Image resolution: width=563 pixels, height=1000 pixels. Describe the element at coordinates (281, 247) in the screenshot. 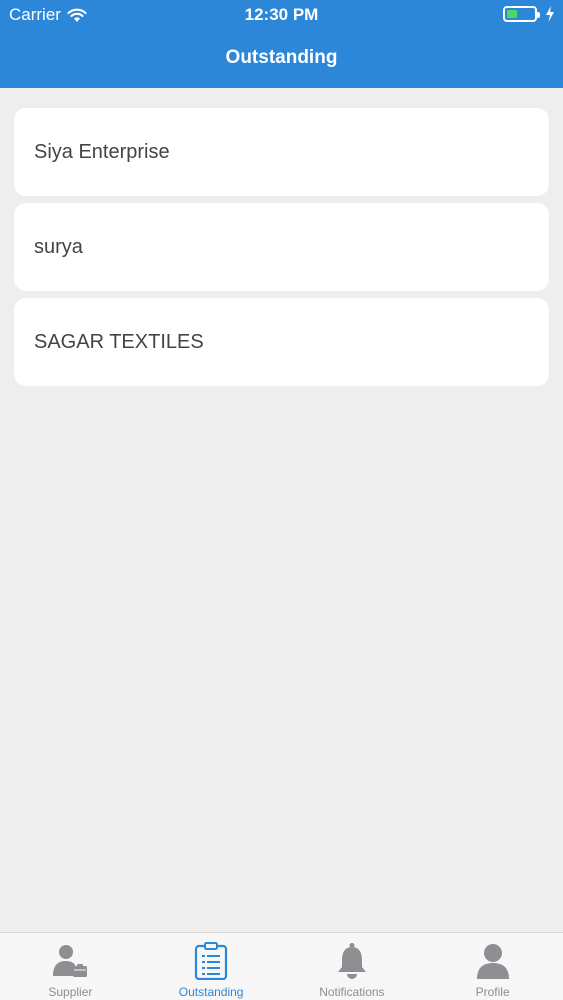

I see `supplier-card: surya` at that location.